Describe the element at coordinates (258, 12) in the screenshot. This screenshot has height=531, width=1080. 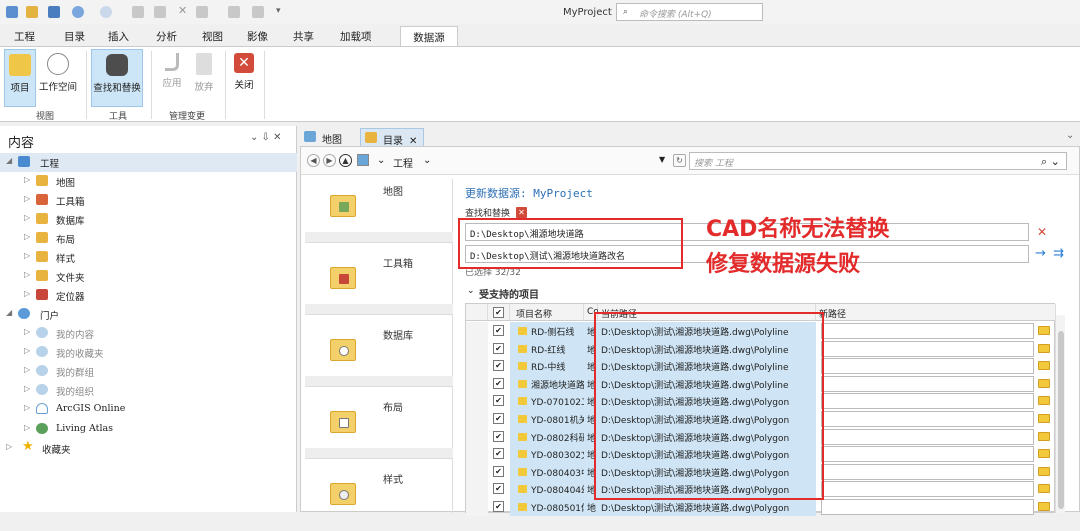
I see `delete-icon` at that location.